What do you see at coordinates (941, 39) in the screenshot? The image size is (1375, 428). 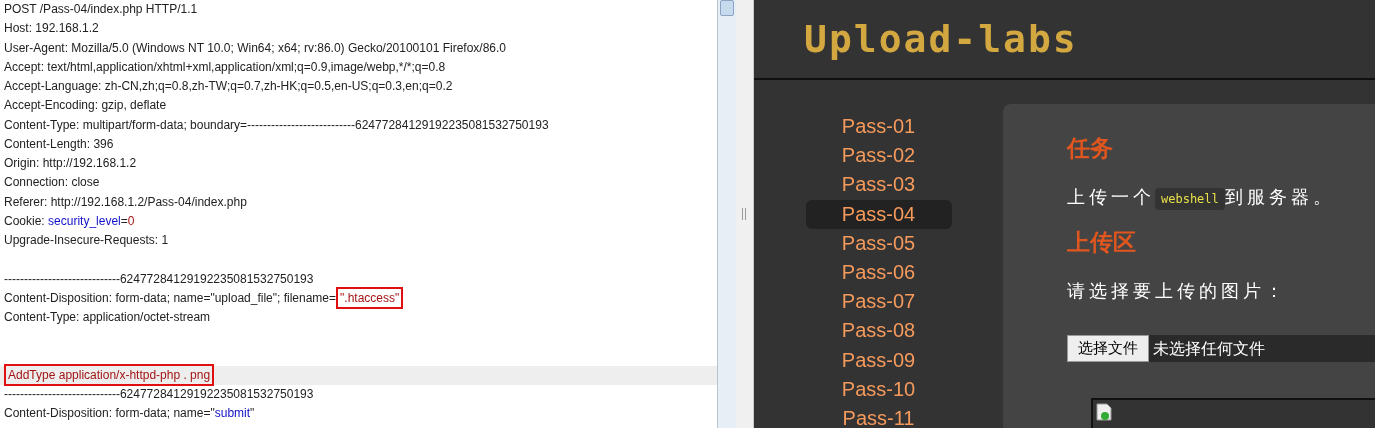 I see `site-logo: Upload-labs` at bounding box center [941, 39].